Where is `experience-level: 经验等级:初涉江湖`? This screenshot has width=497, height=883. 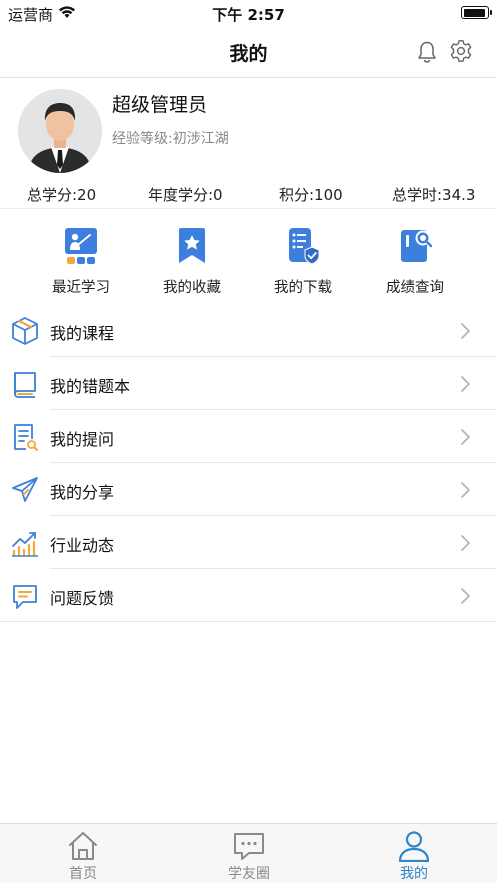 experience-level: 经验等级:初涉江湖 is located at coordinates (170, 139).